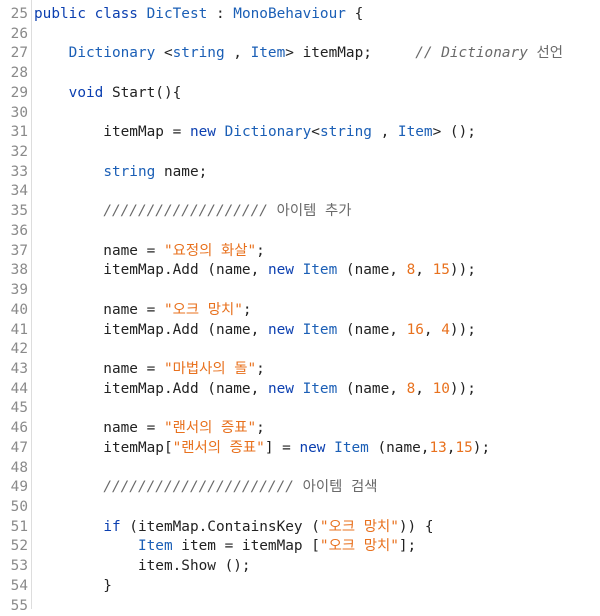 The image size is (600, 616). I want to click on comment-token: 선언, so click(550, 53).